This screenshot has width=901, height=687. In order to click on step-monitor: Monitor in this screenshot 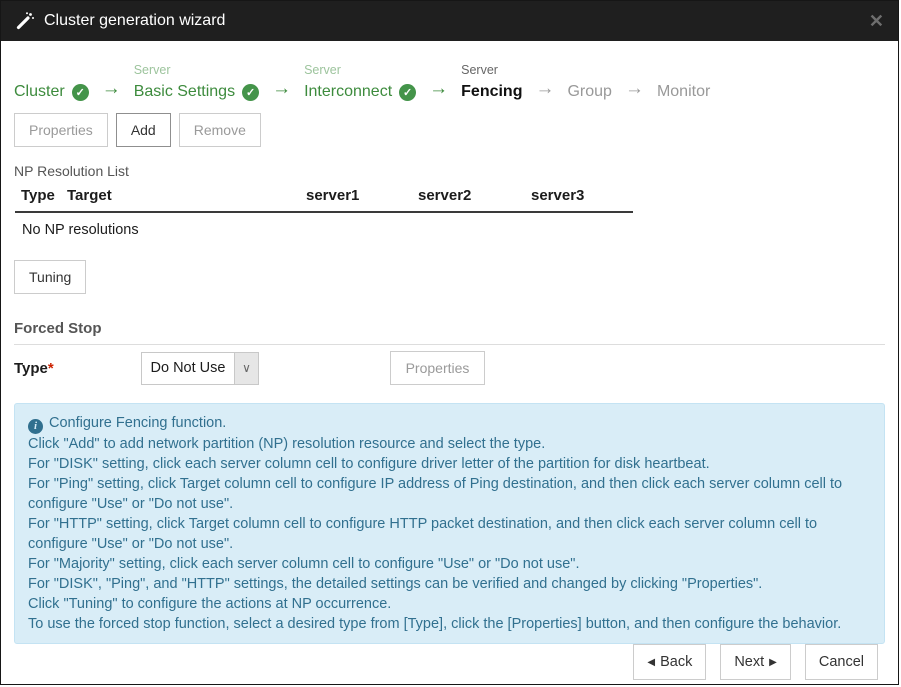, I will do `click(683, 82)`.